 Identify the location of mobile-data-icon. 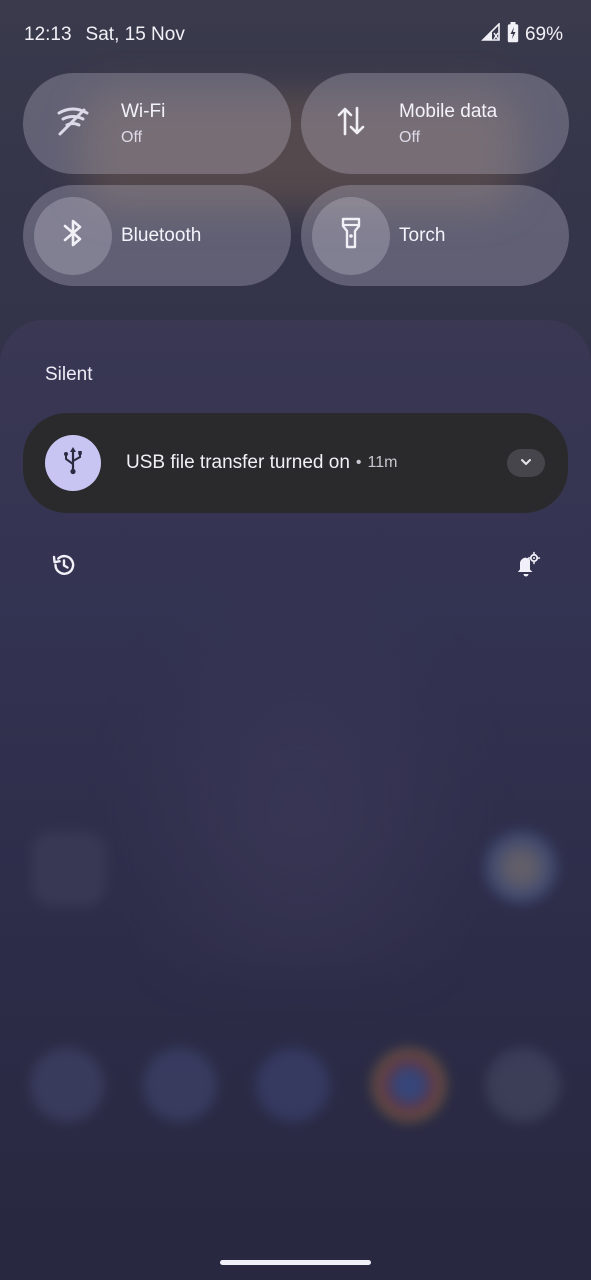
(351, 123).